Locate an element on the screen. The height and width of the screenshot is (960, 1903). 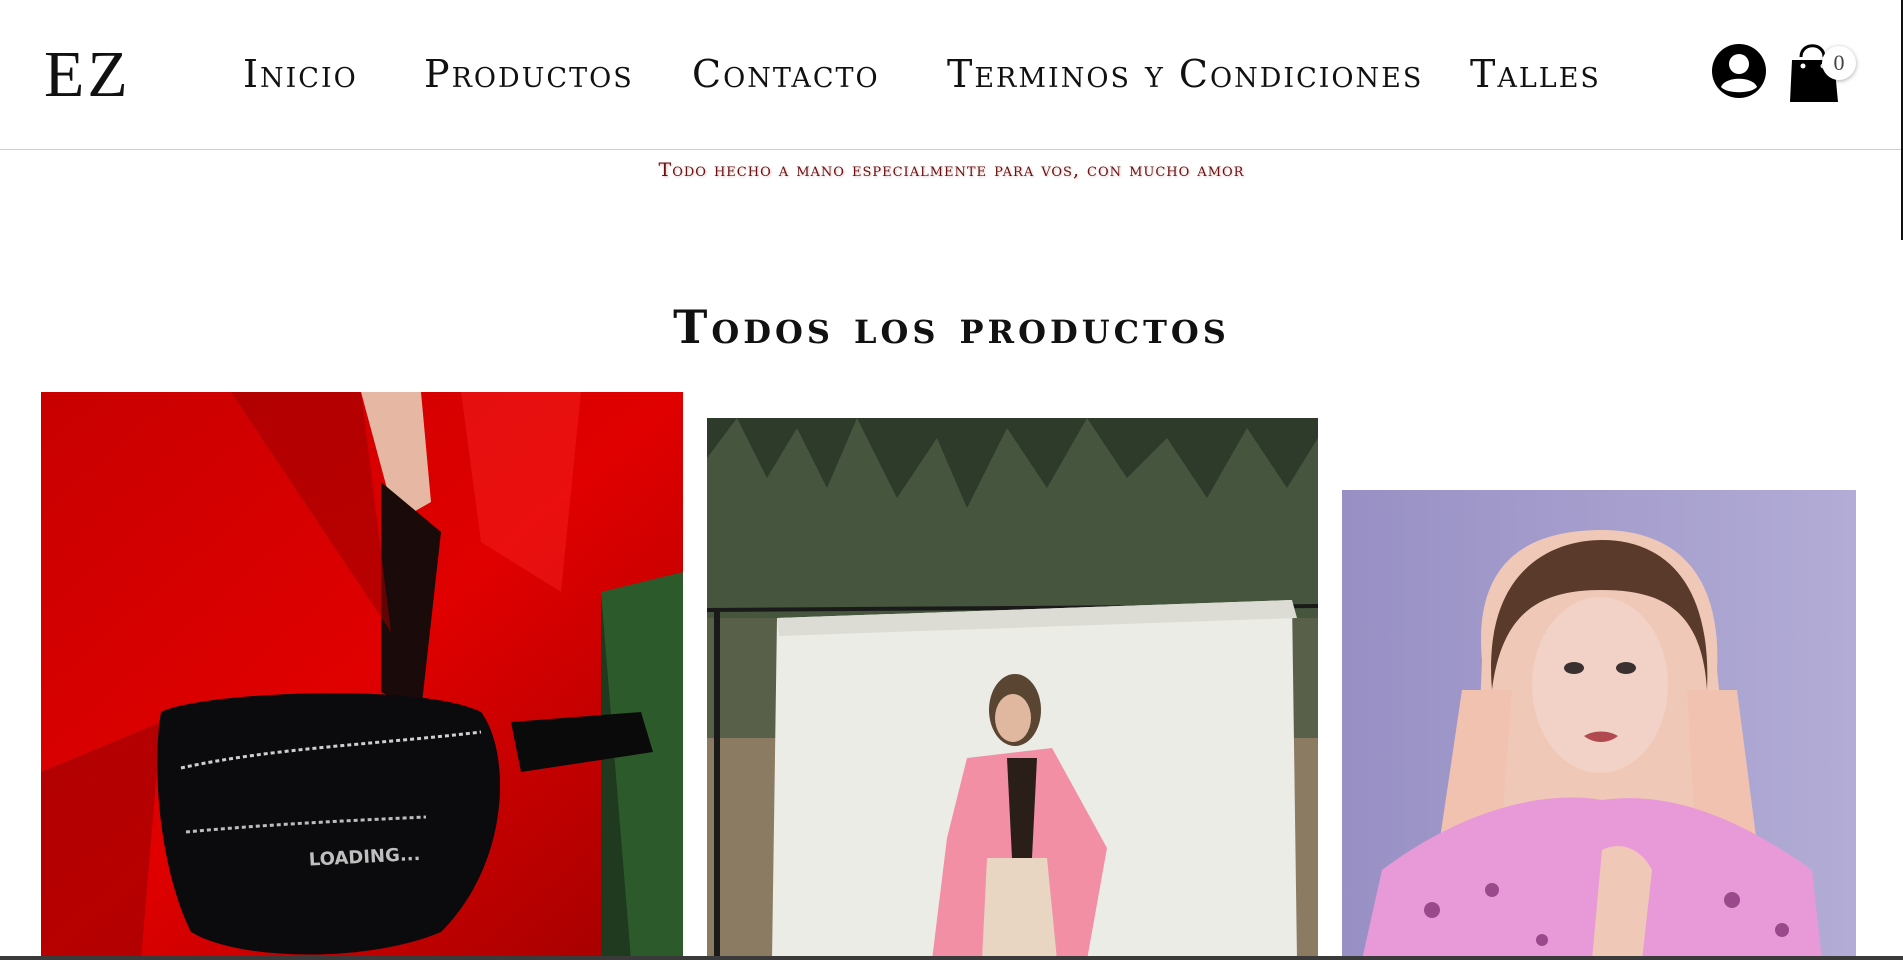
section-title: Todos los productos is located at coordinates (951, 327).